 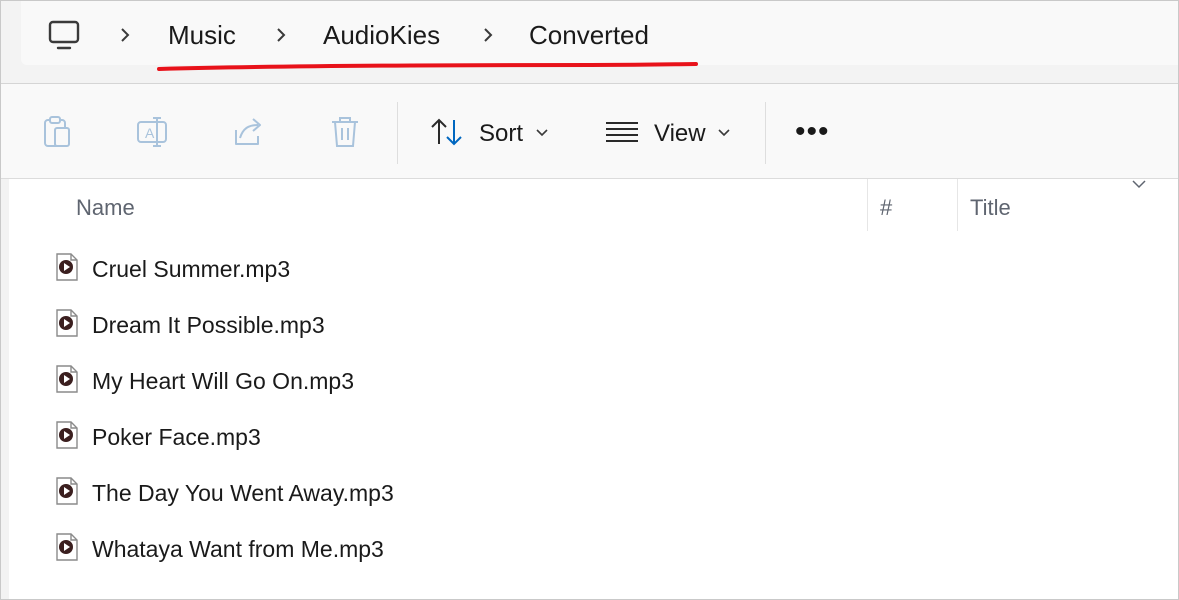 I want to click on list-item: Dream It Possible.mp3, so click(x=609, y=326).